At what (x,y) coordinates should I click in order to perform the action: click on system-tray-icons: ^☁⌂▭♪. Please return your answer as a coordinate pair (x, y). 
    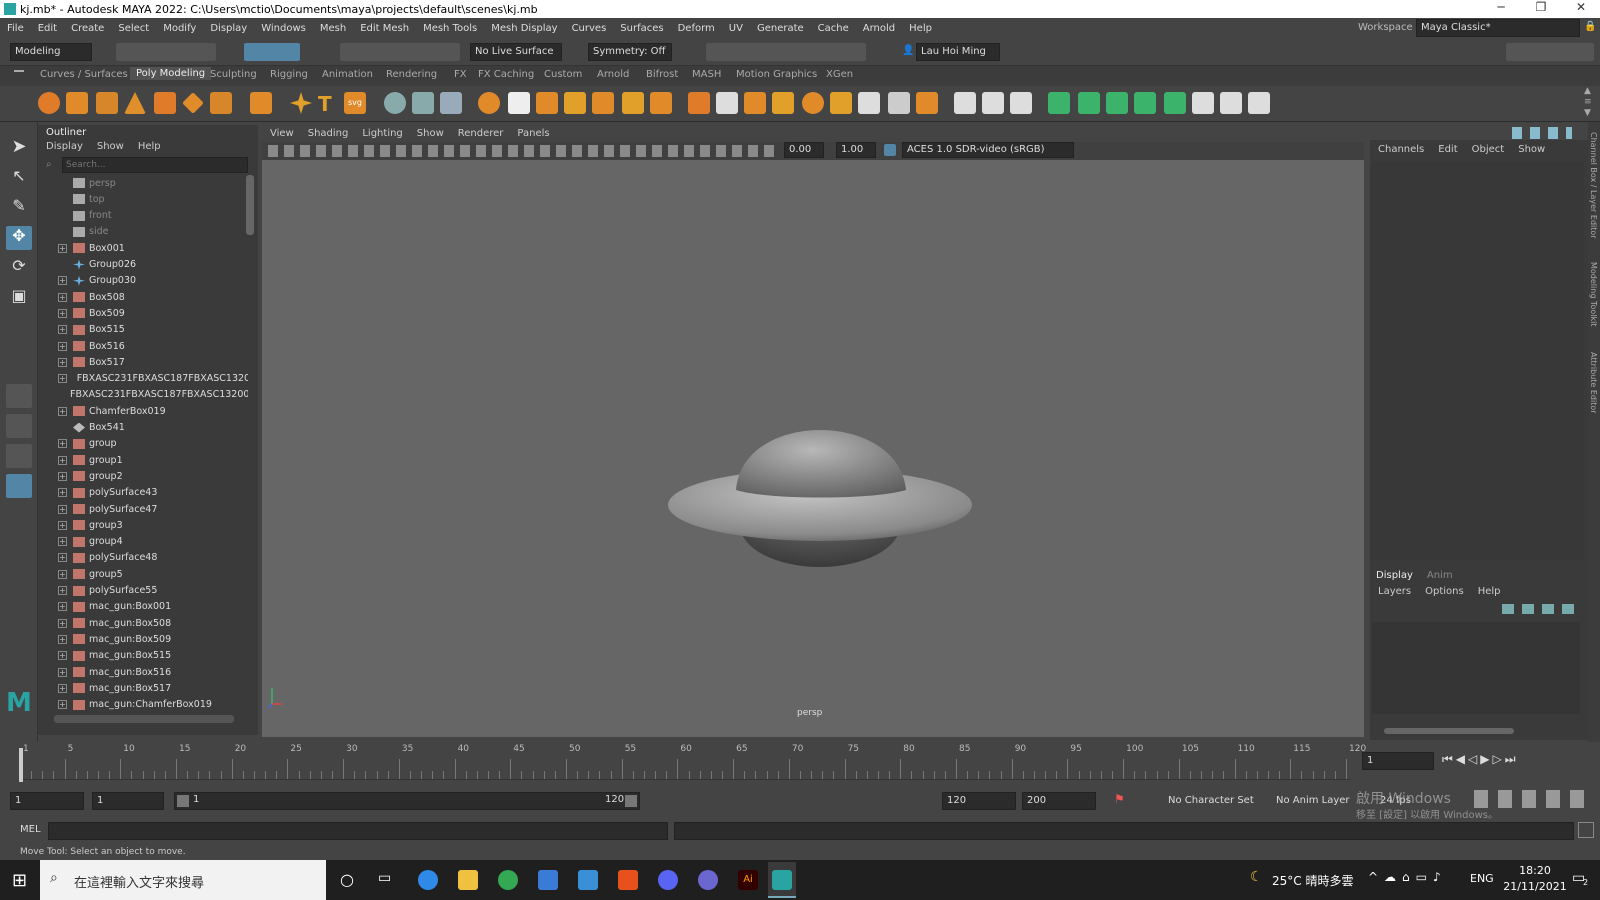
    Looking at the image, I should click on (1407, 877).